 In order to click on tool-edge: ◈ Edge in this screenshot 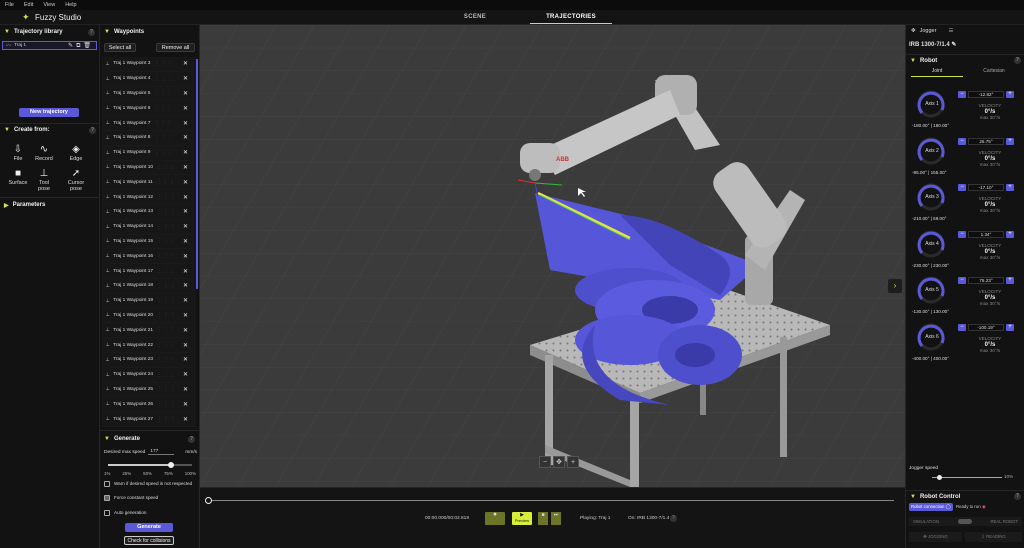, I will do `click(76, 153)`.